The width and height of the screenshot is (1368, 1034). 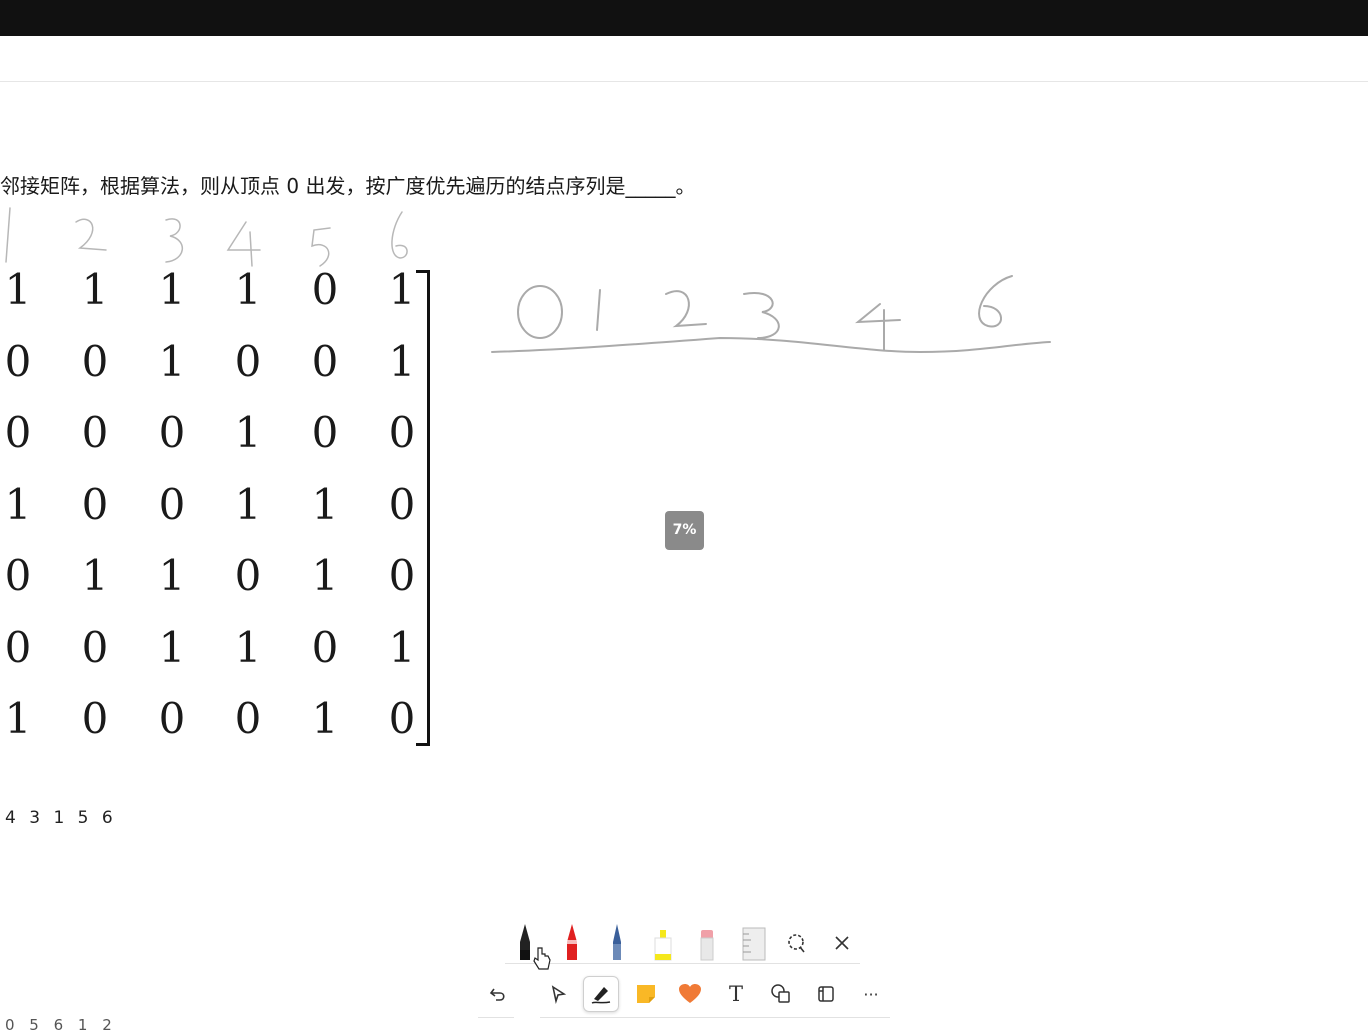 I want to click on ink-icon, so click(x=601, y=994).